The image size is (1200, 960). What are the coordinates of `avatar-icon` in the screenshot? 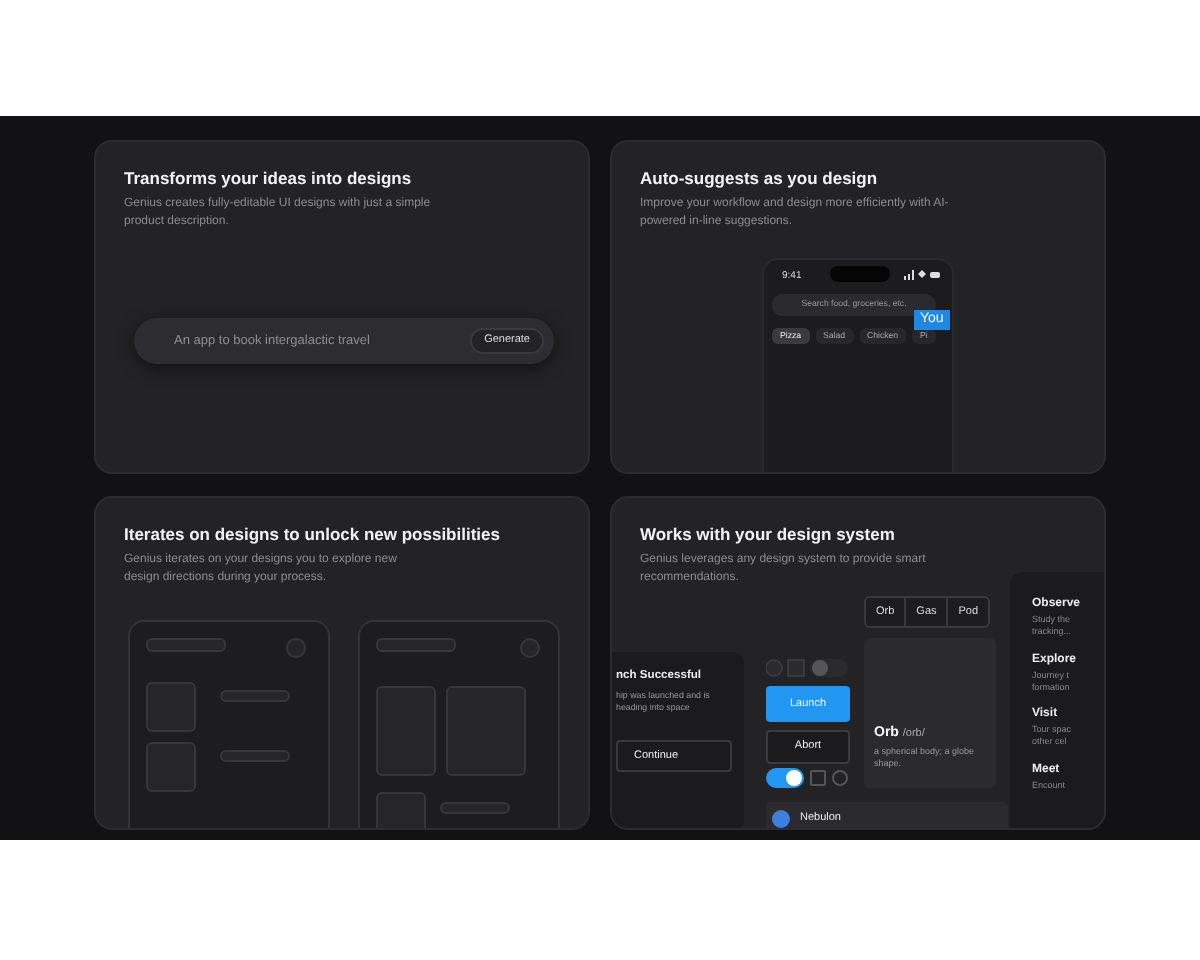 It's located at (781, 819).